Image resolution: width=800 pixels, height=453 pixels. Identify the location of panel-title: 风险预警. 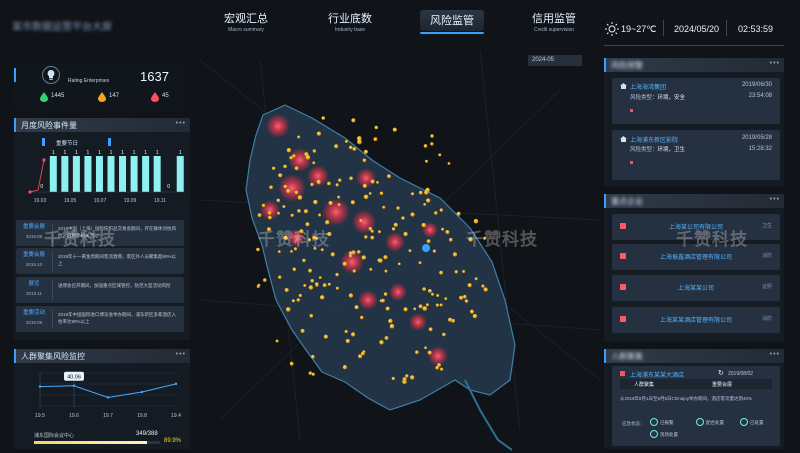
(627, 65).